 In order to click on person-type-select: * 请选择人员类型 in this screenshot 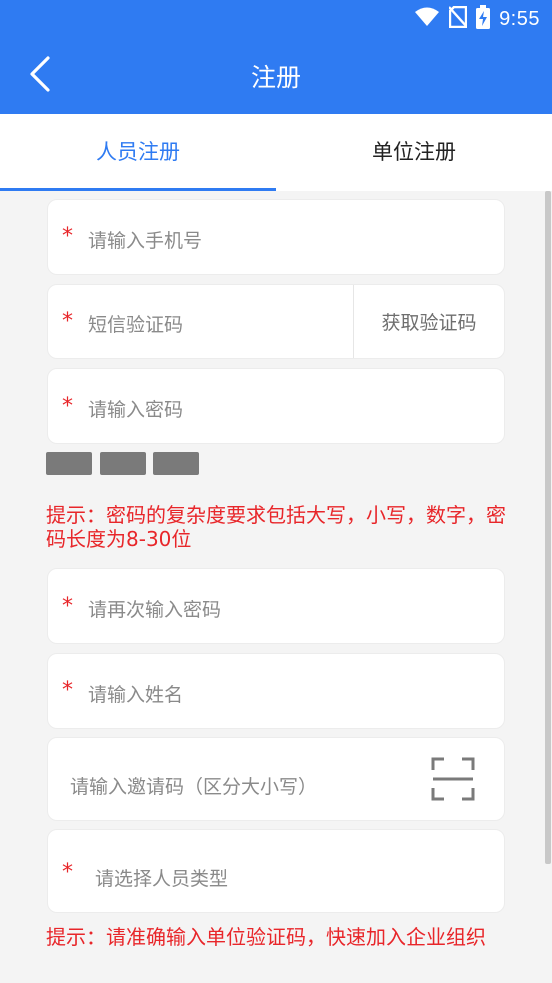, I will do `click(276, 871)`.